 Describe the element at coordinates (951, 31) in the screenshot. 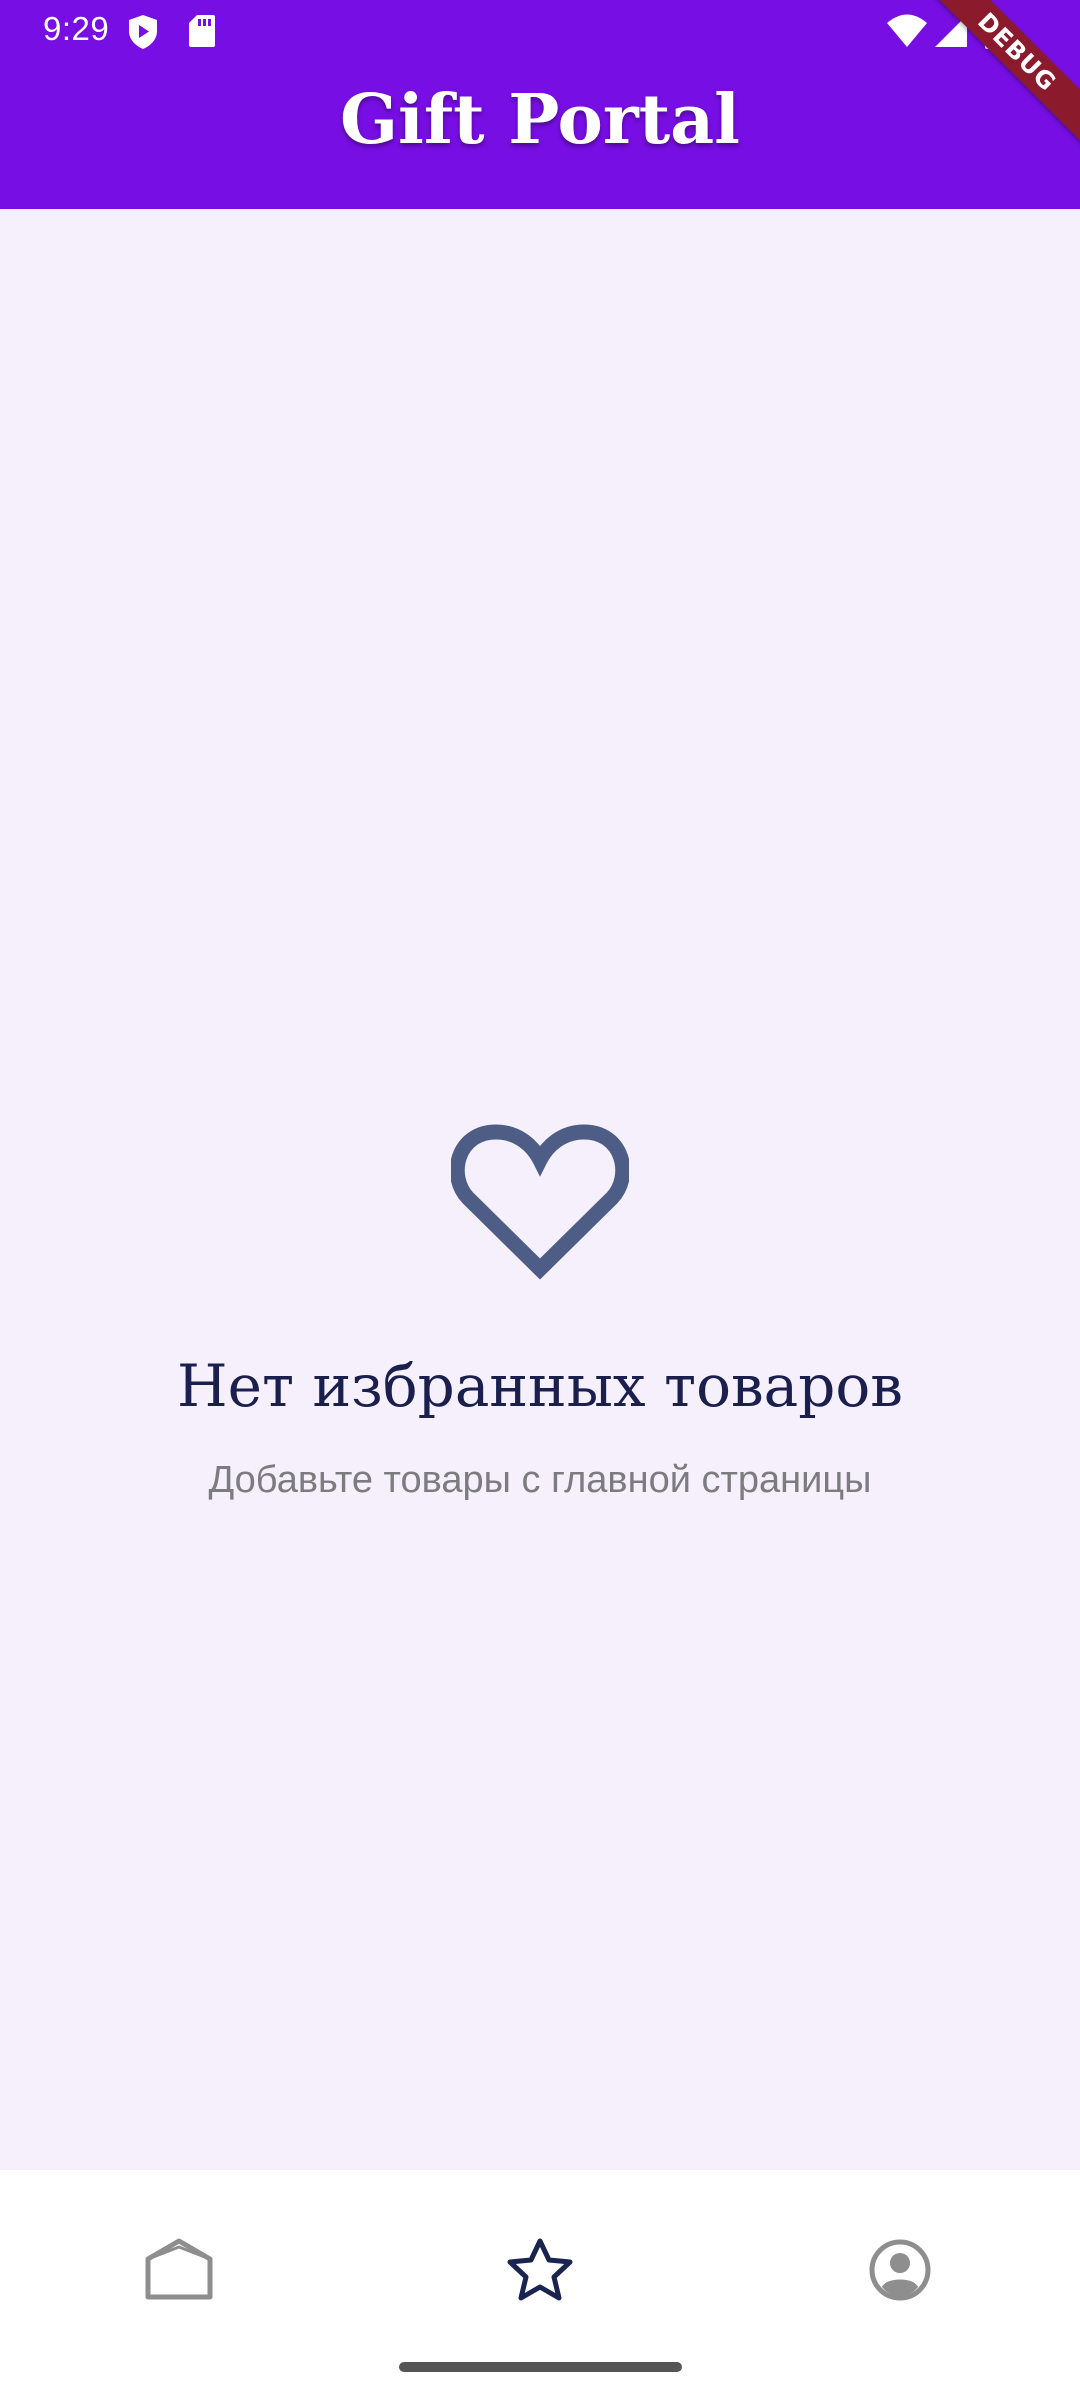

I see `cell-signal-icon` at that location.